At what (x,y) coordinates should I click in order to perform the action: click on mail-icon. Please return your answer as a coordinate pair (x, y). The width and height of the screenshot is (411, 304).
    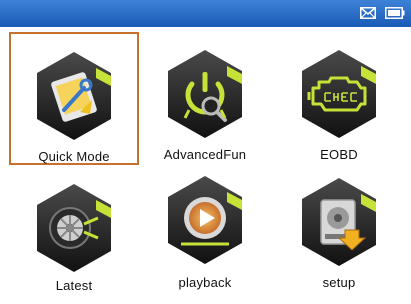
    Looking at the image, I should click on (368, 13).